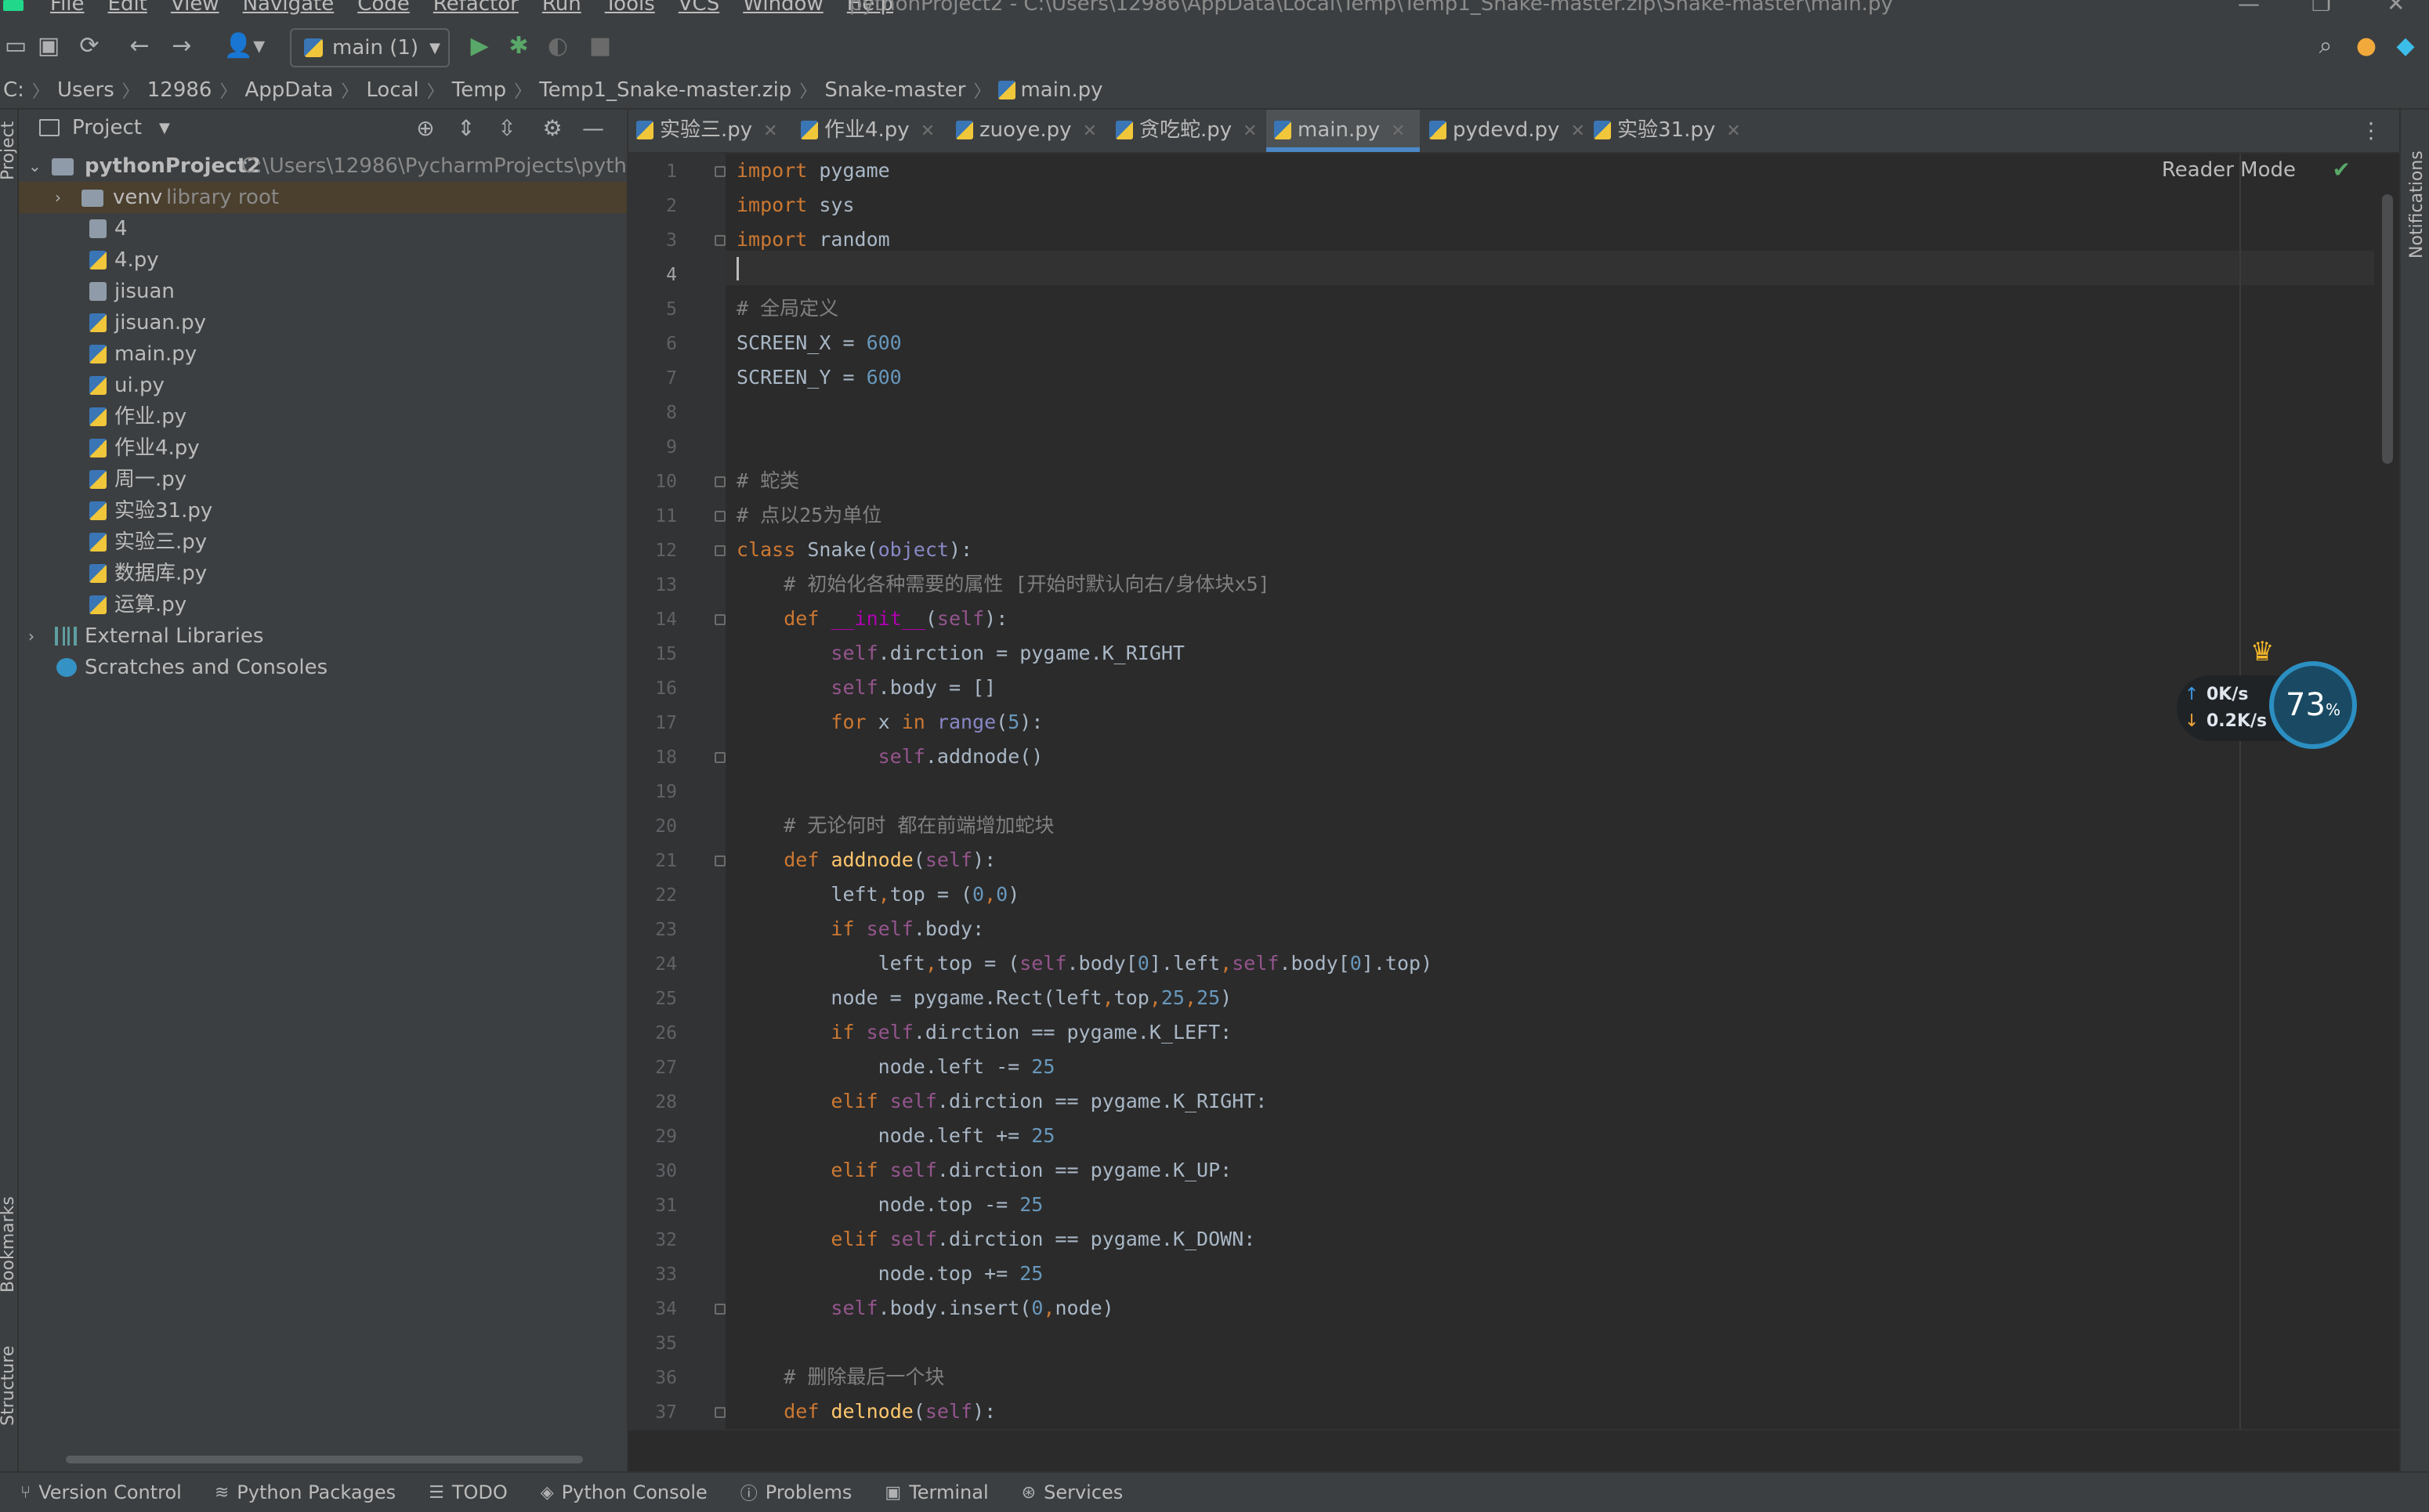  What do you see at coordinates (1663, 131) in the screenshot?
I see `tab-实验31: 实验31.py ✕` at bounding box center [1663, 131].